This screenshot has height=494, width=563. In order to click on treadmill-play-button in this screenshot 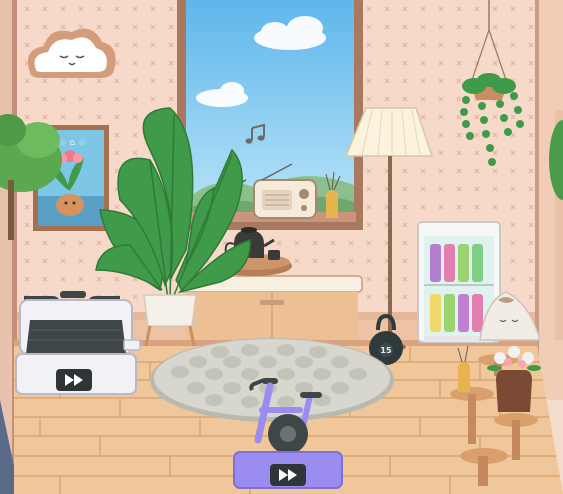, I will do `click(74, 380)`.